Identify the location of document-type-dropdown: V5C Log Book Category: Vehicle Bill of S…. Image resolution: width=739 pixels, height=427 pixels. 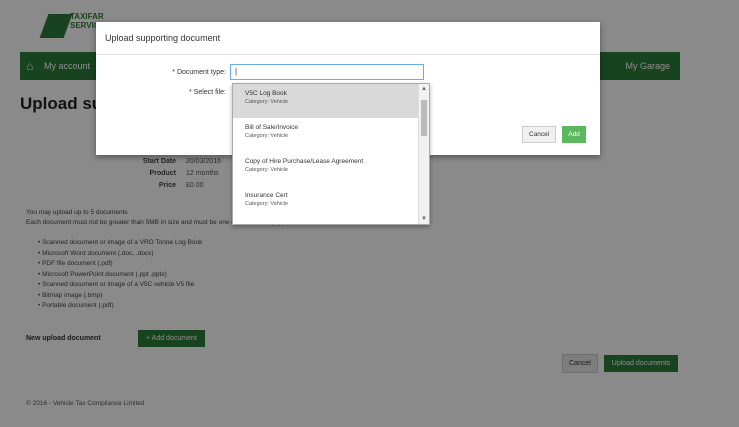
(331, 154).